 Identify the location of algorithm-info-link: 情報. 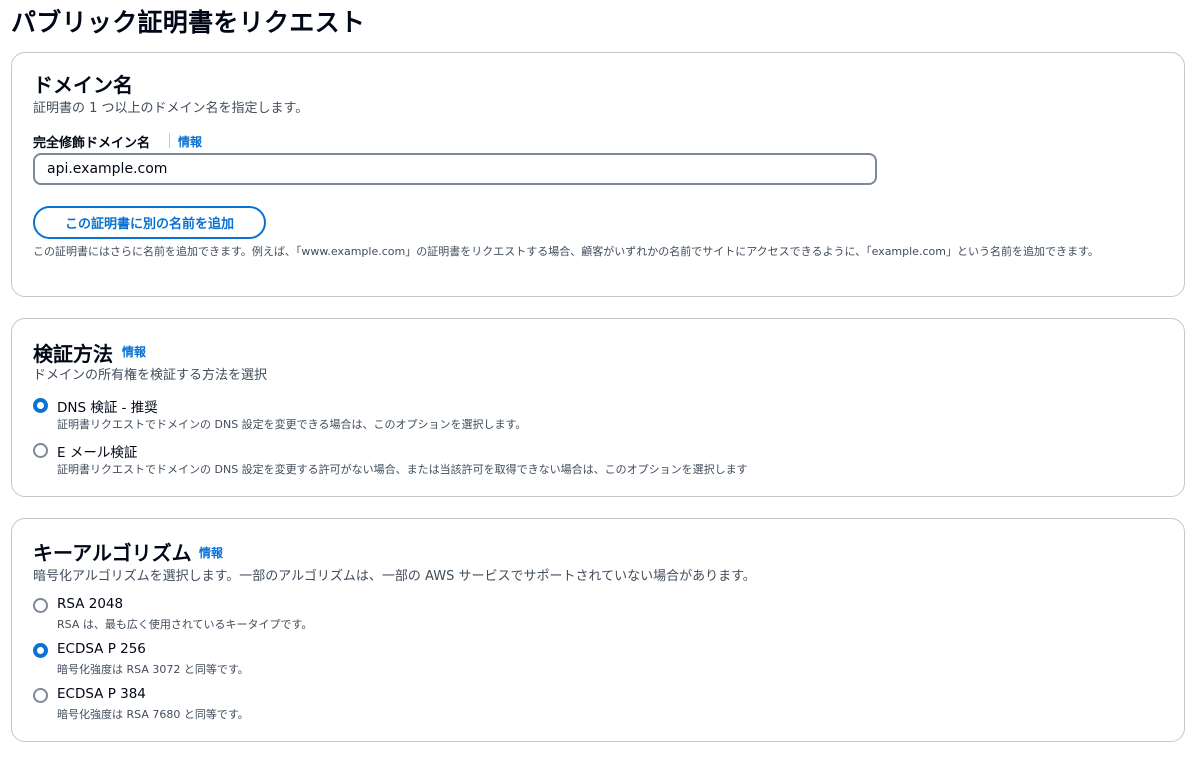
(211, 552).